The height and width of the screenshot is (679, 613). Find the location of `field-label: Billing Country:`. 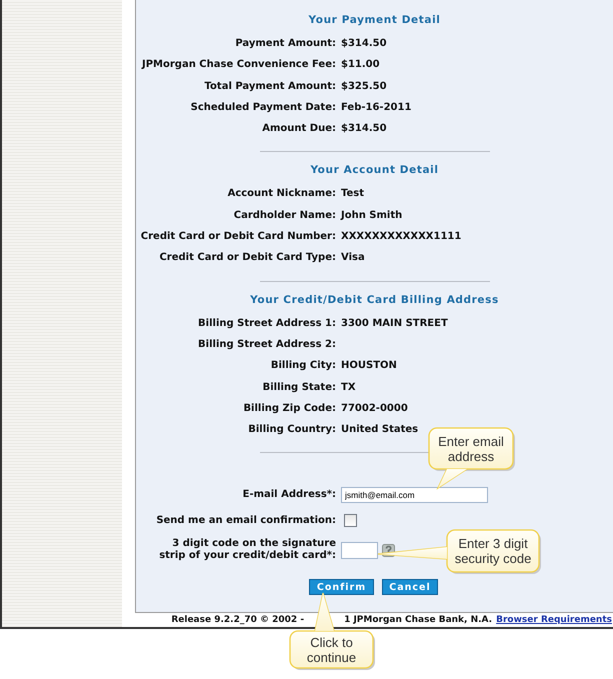

field-label: Billing Country: is located at coordinates (291, 430).